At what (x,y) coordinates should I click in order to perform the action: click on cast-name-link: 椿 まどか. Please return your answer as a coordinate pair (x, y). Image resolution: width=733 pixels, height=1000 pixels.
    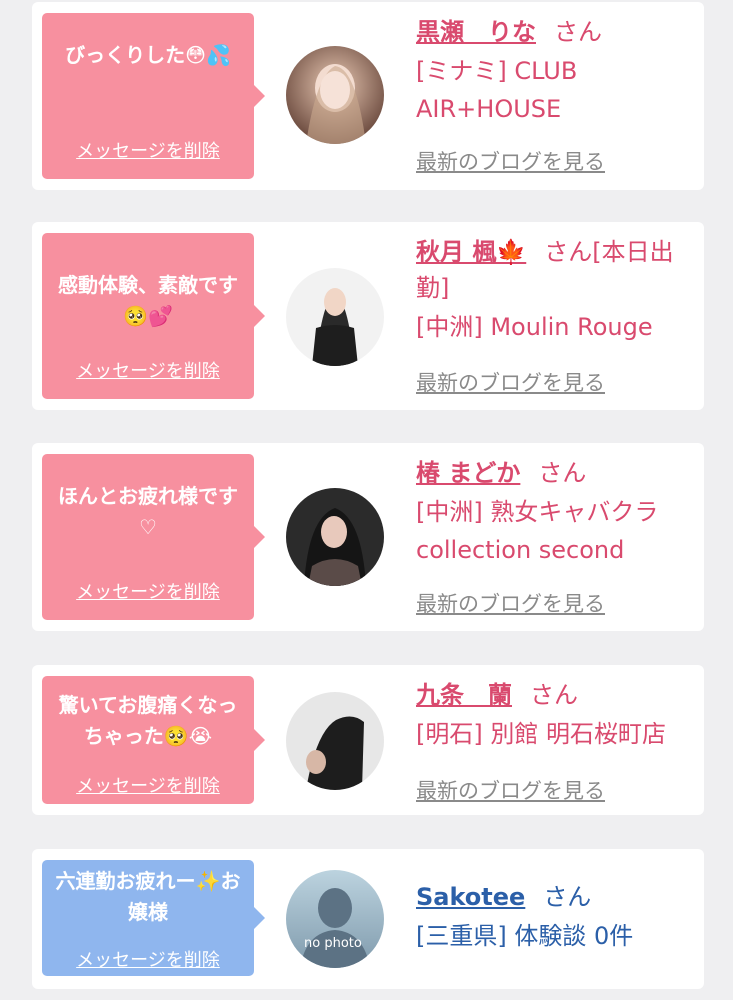
    Looking at the image, I should click on (468, 473).